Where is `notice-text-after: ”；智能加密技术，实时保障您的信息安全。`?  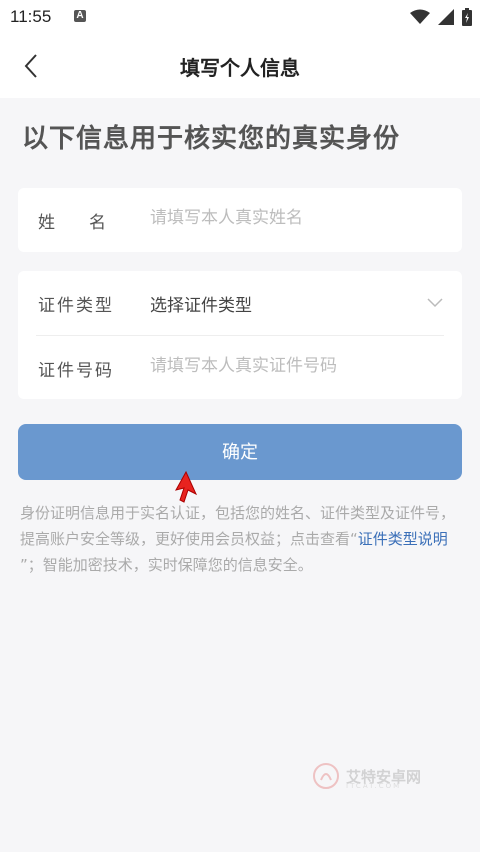 notice-text-after: ”；智能加密技术，实时保障您的信息安全。 is located at coordinates (166, 565).